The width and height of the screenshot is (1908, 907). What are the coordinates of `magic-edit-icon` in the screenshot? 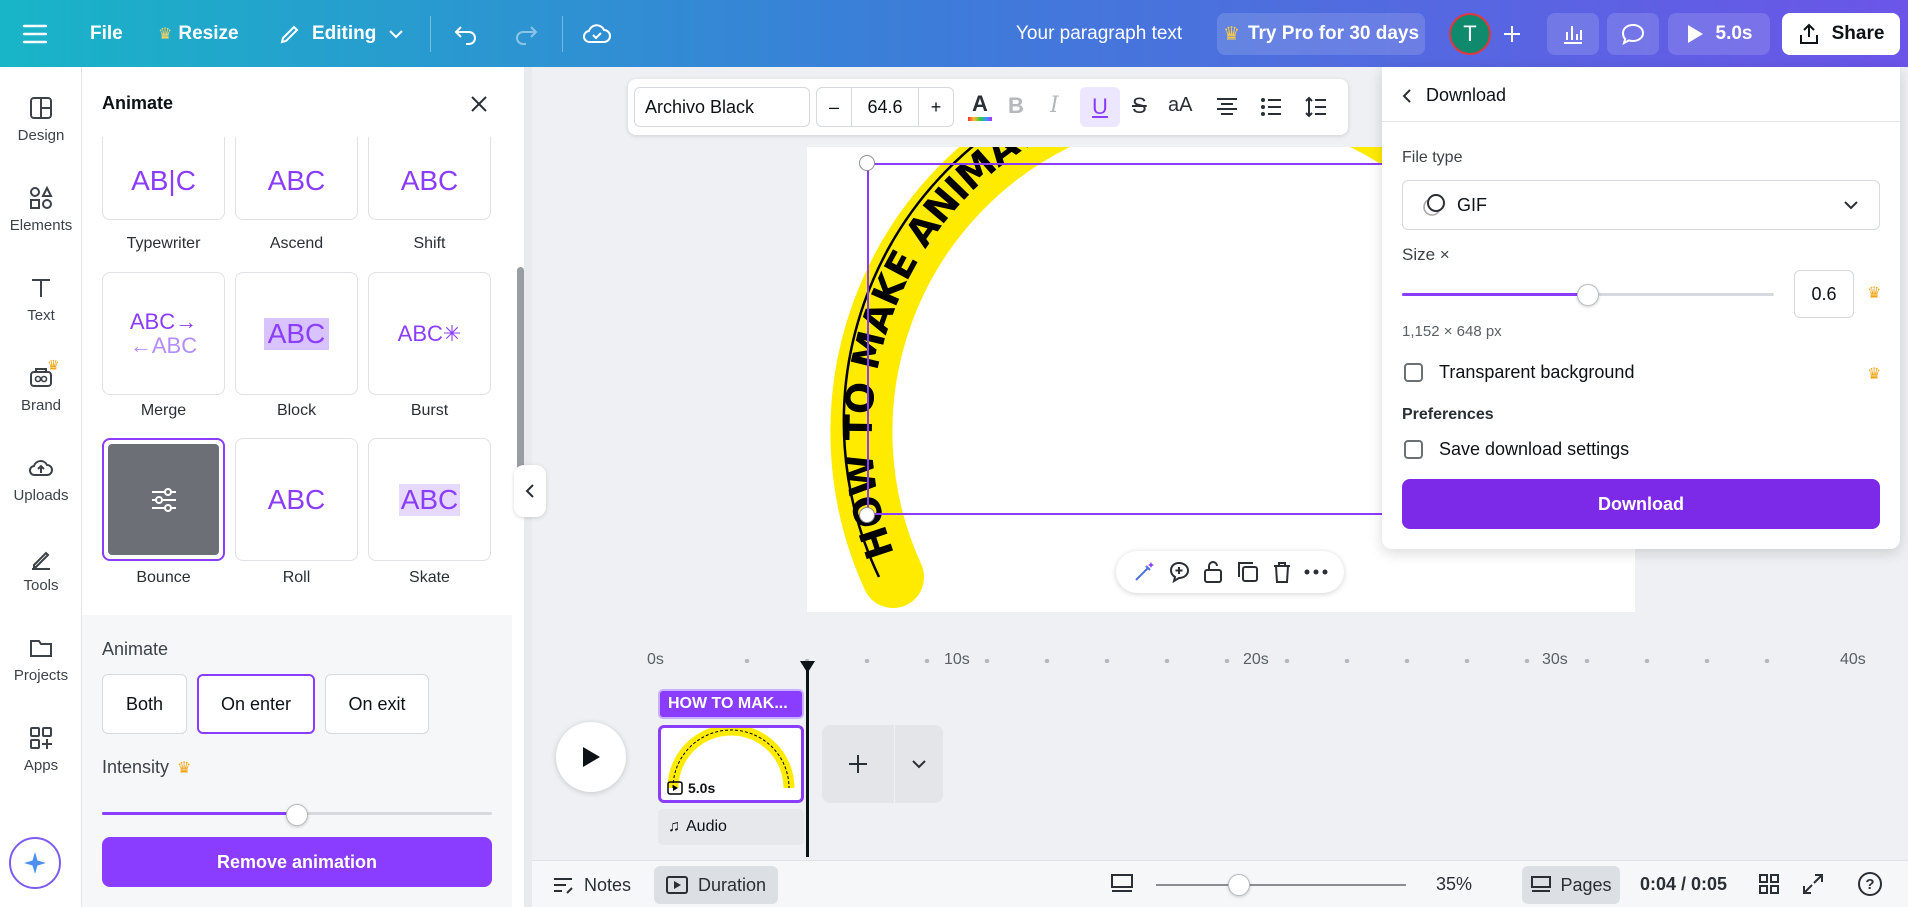 It's located at (1144, 572).